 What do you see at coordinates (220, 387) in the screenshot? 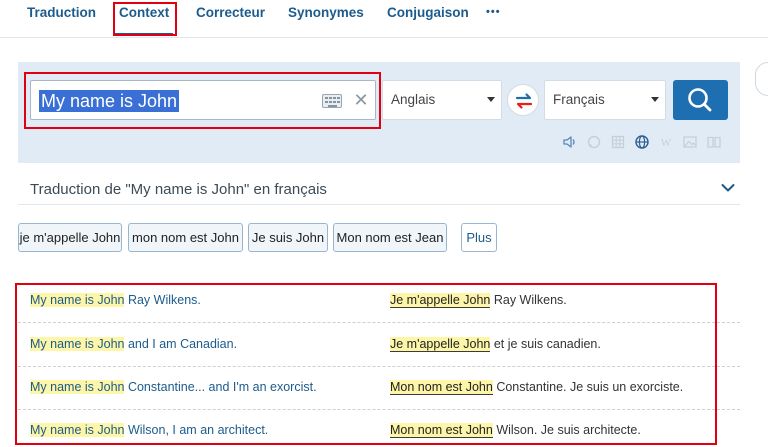
I see `source-rest: Constantine... and I'm an exorcist.` at bounding box center [220, 387].